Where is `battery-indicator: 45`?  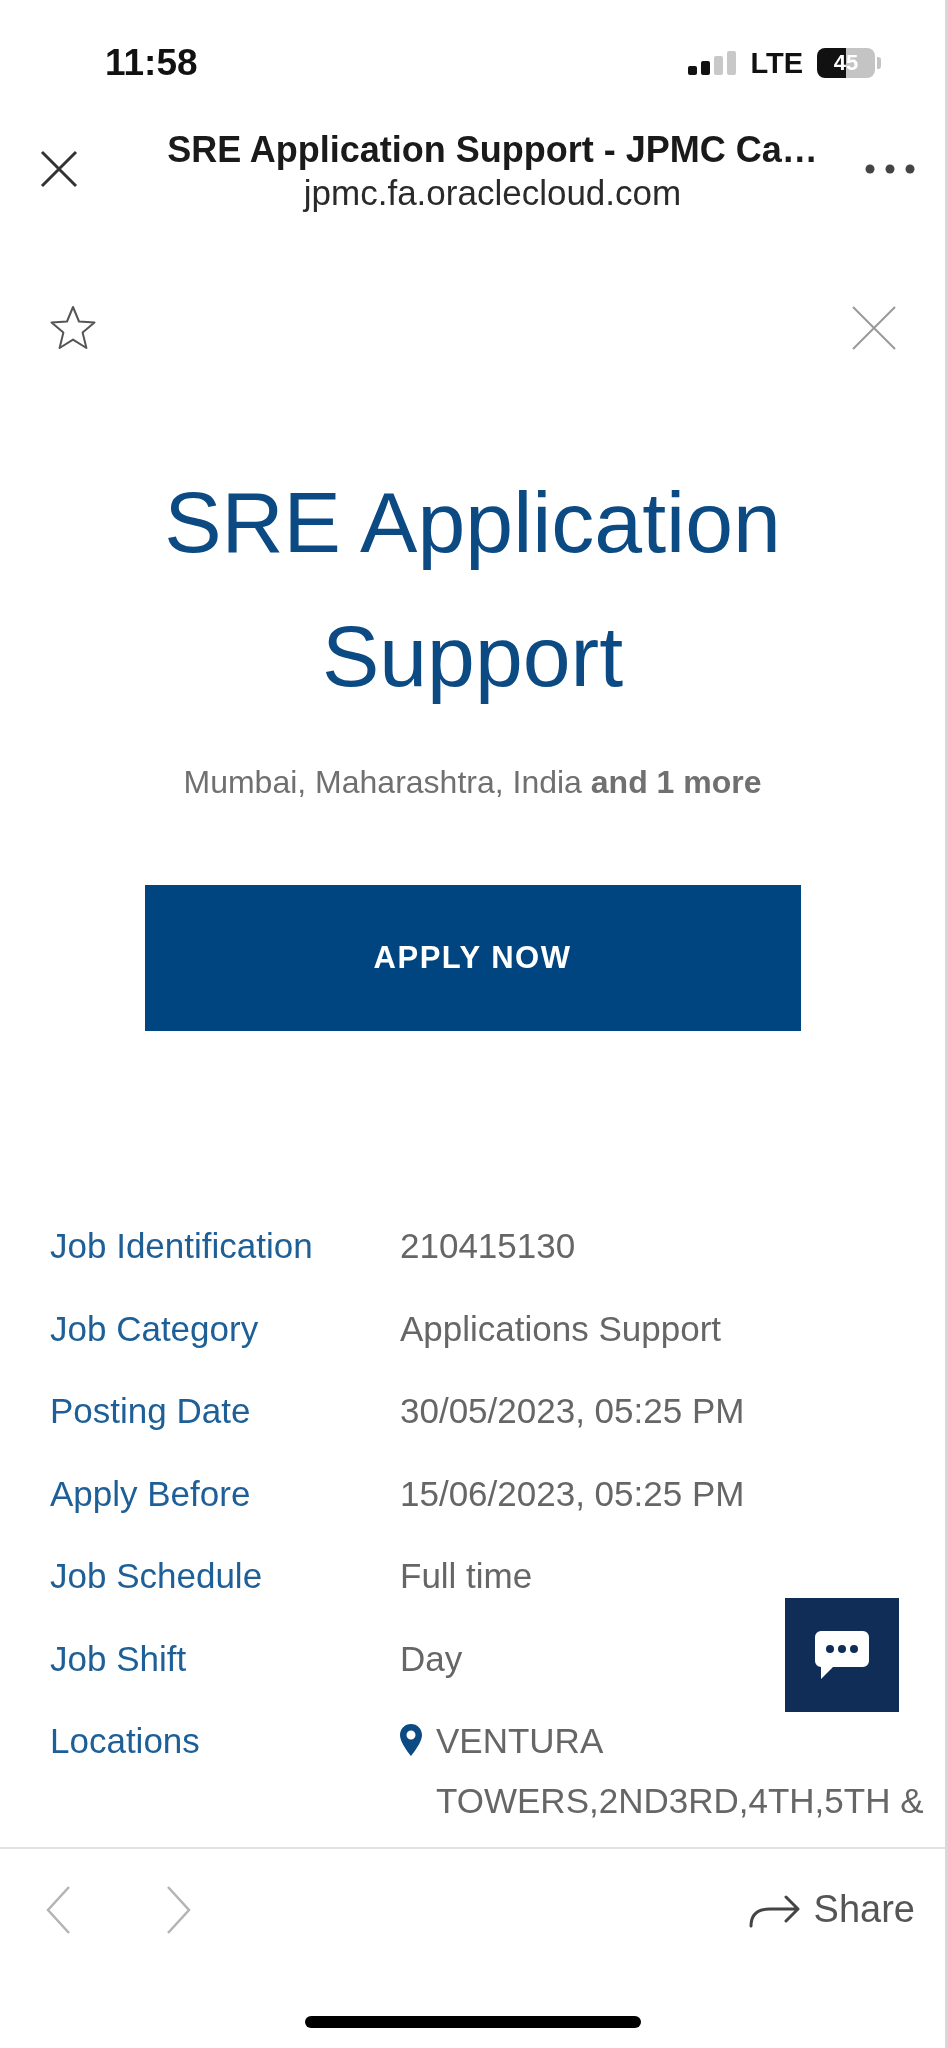 battery-indicator: 45 is located at coordinates (849, 63).